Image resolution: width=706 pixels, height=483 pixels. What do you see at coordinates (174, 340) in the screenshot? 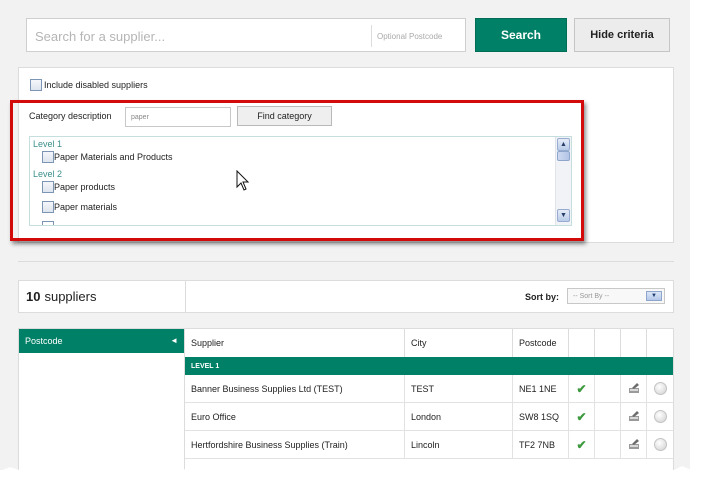
I see `caret-left-icon: ◄` at bounding box center [174, 340].